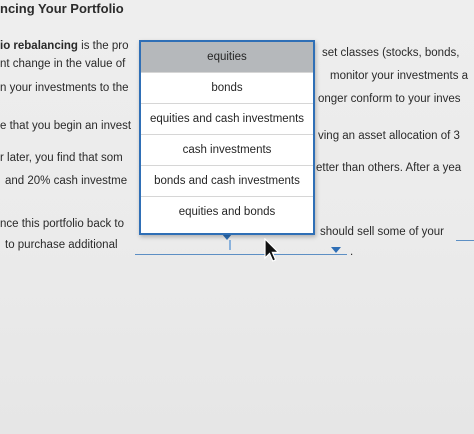  What do you see at coordinates (227, 212) in the screenshot?
I see `dropdown-option-equities-and-bonds: equities and bonds` at bounding box center [227, 212].